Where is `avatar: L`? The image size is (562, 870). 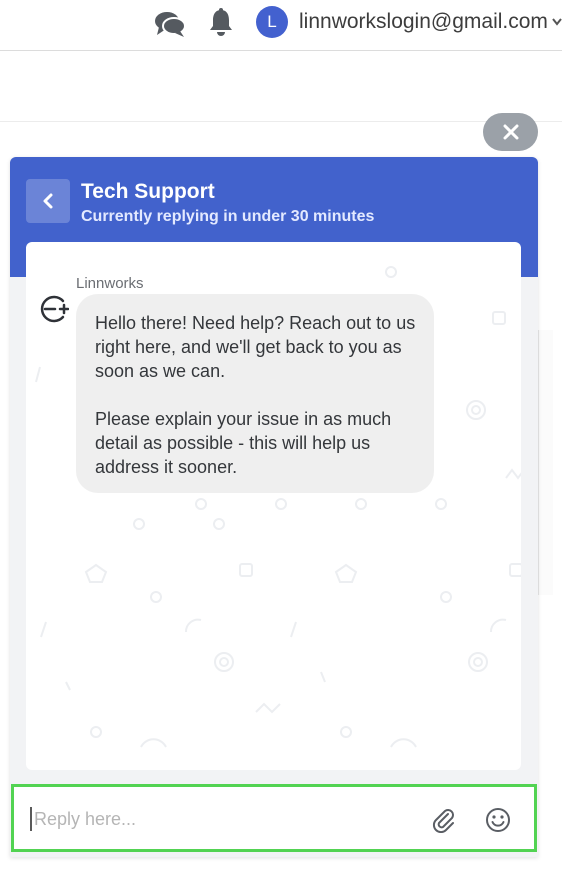 avatar: L is located at coordinates (272, 22).